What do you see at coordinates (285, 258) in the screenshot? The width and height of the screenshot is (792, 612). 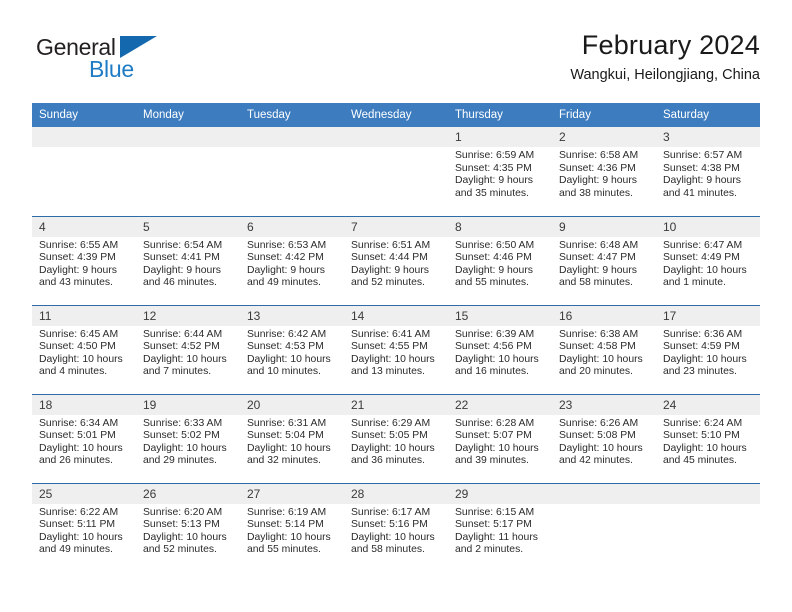 I see `sunset-time: Sunset: 4:42 PM` at bounding box center [285, 258].